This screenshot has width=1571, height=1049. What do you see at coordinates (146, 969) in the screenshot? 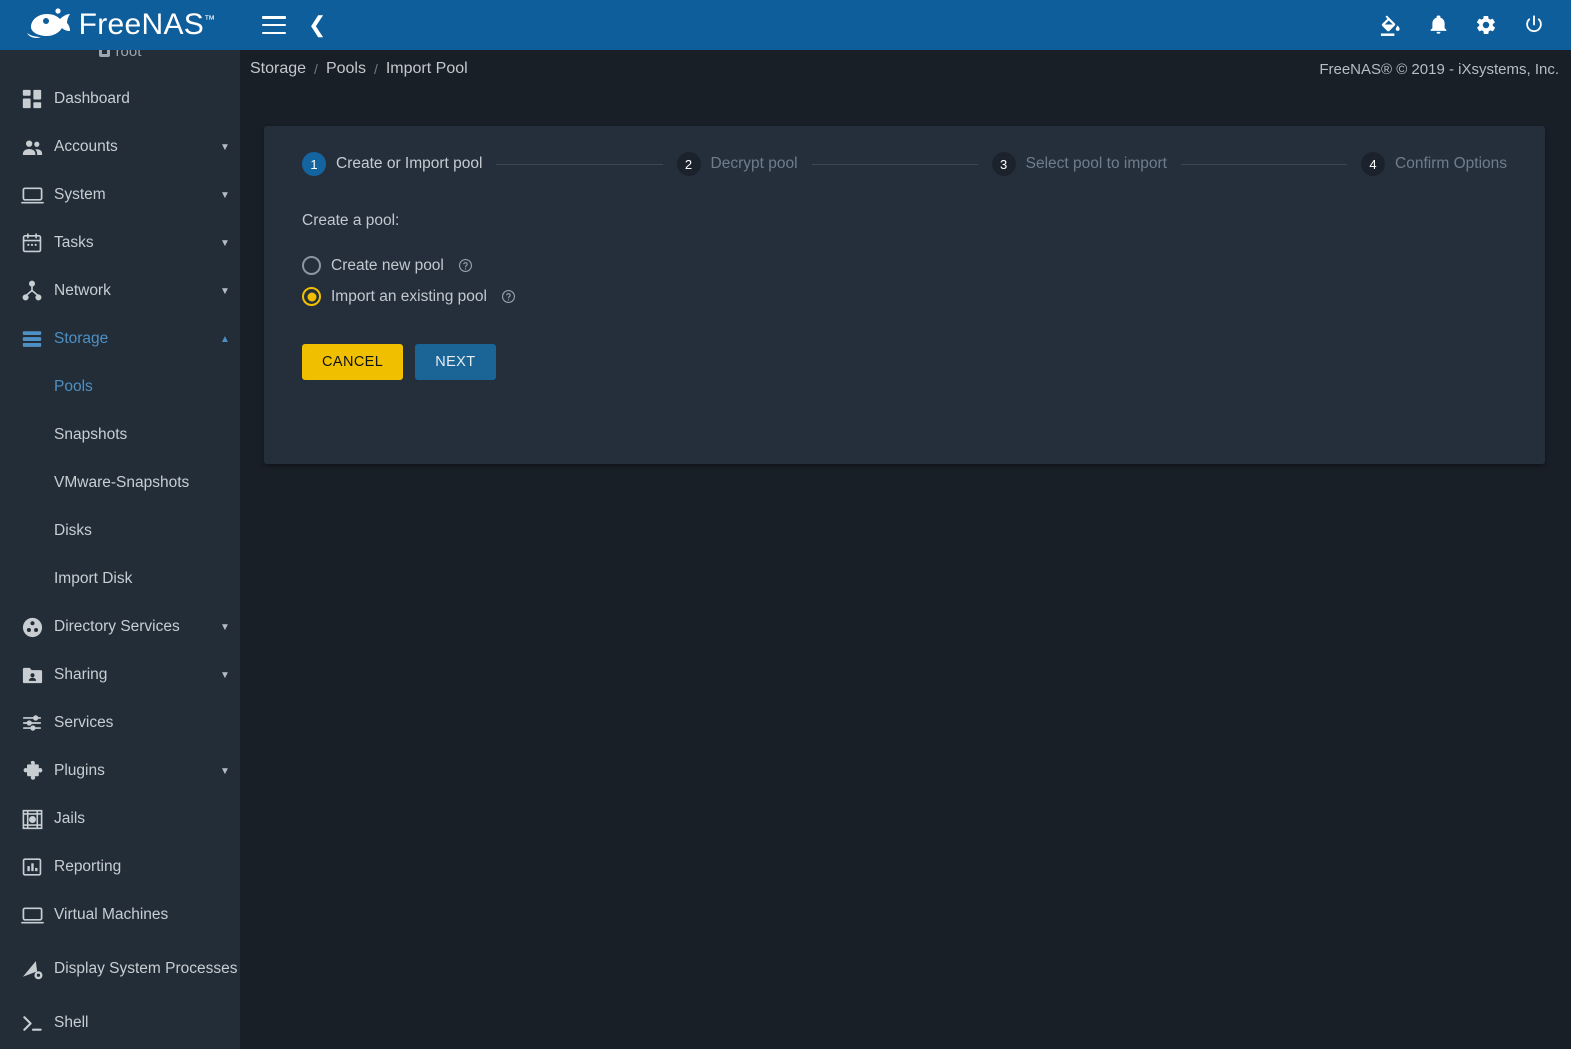
I see `sidebar-item-label: Display System Processes` at bounding box center [146, 969].